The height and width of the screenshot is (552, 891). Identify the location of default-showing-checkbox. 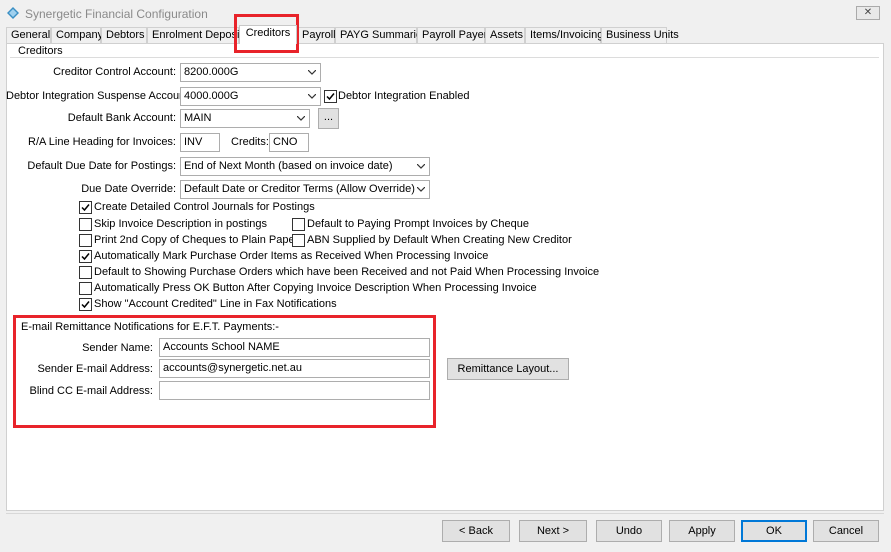
(85, 272).